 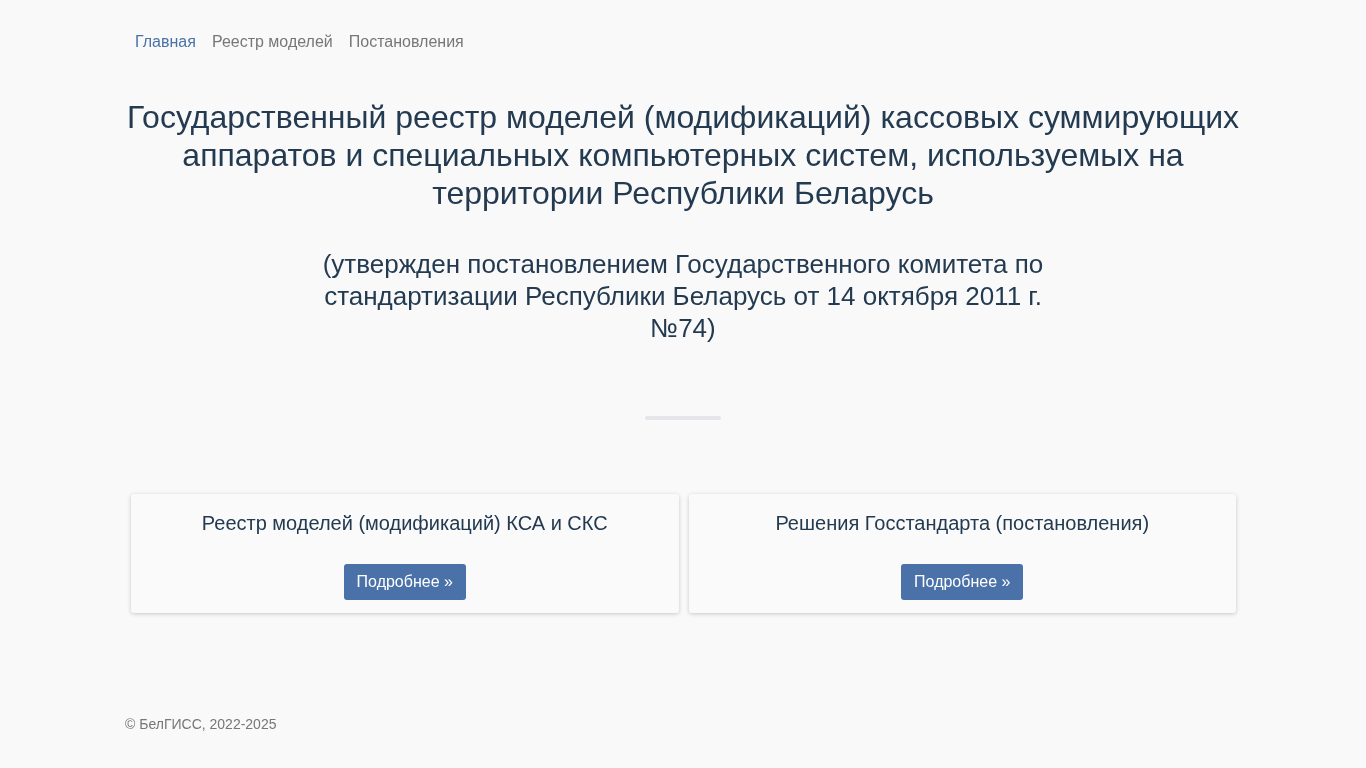 I want to click on page-subtitle: (утвержден постановлением Государственного комитета по стандартизации Республики Беларусь от 14 октября 2011 г. №74), so click(x=683, y=296).